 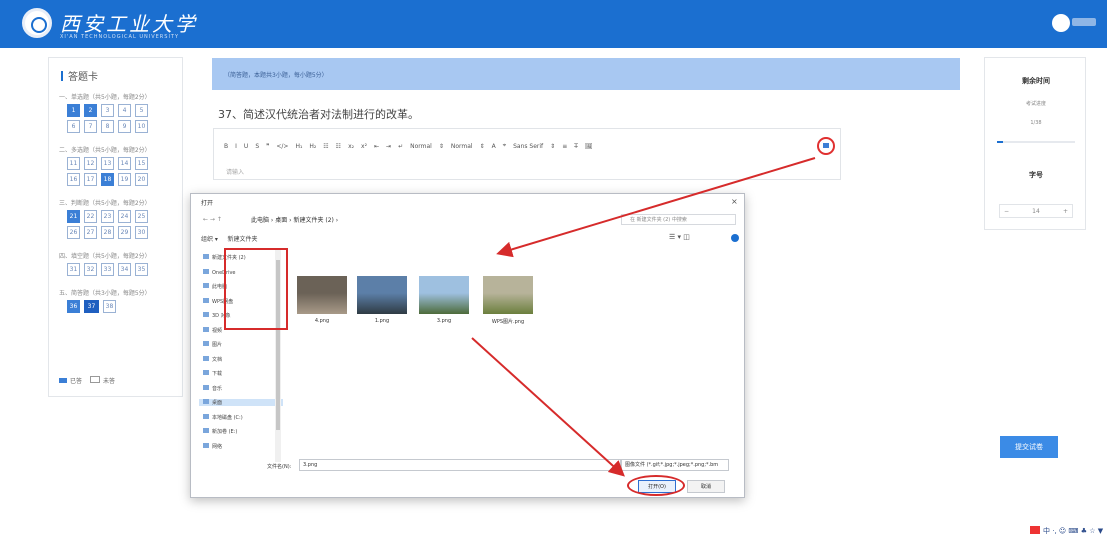 What do you see at coordinates (656, 207) in the screenshot?
I see `arrow-to-file` at bounding box center [656, 207].